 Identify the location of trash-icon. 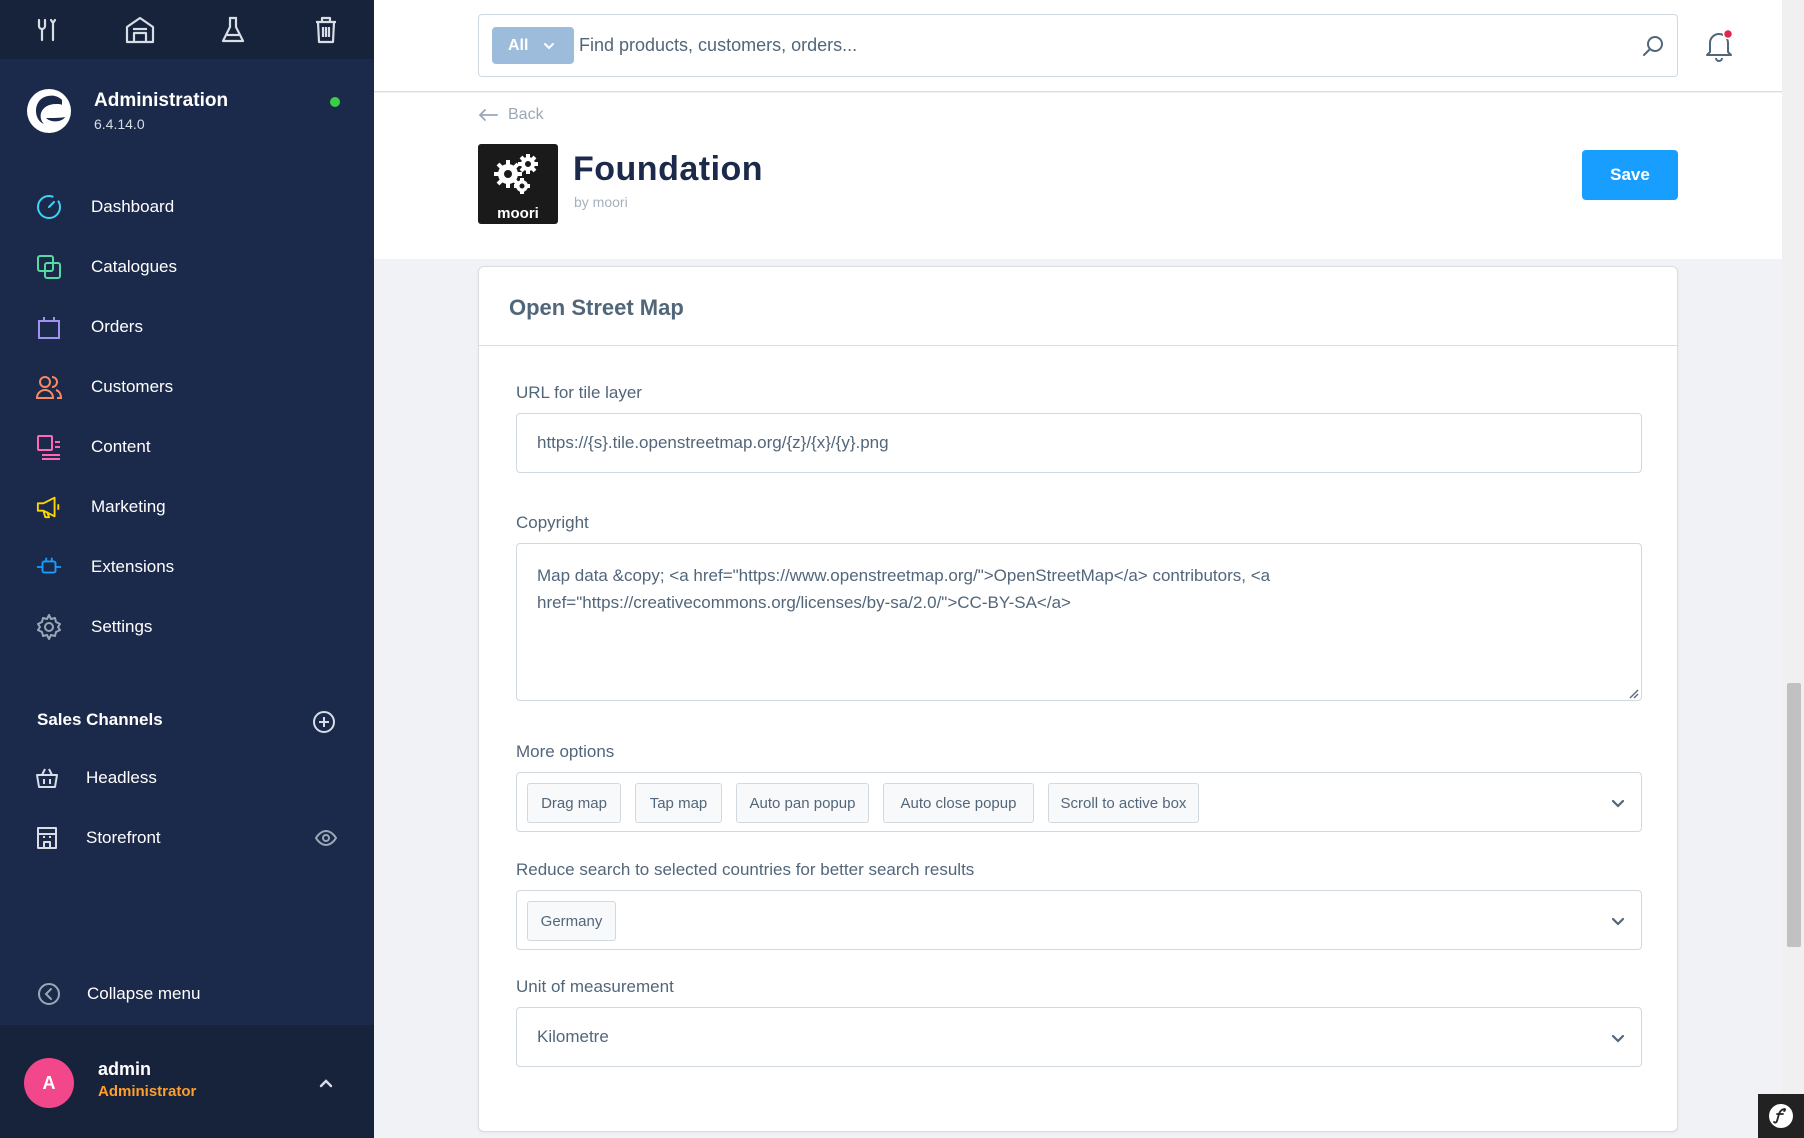
(325, 29).